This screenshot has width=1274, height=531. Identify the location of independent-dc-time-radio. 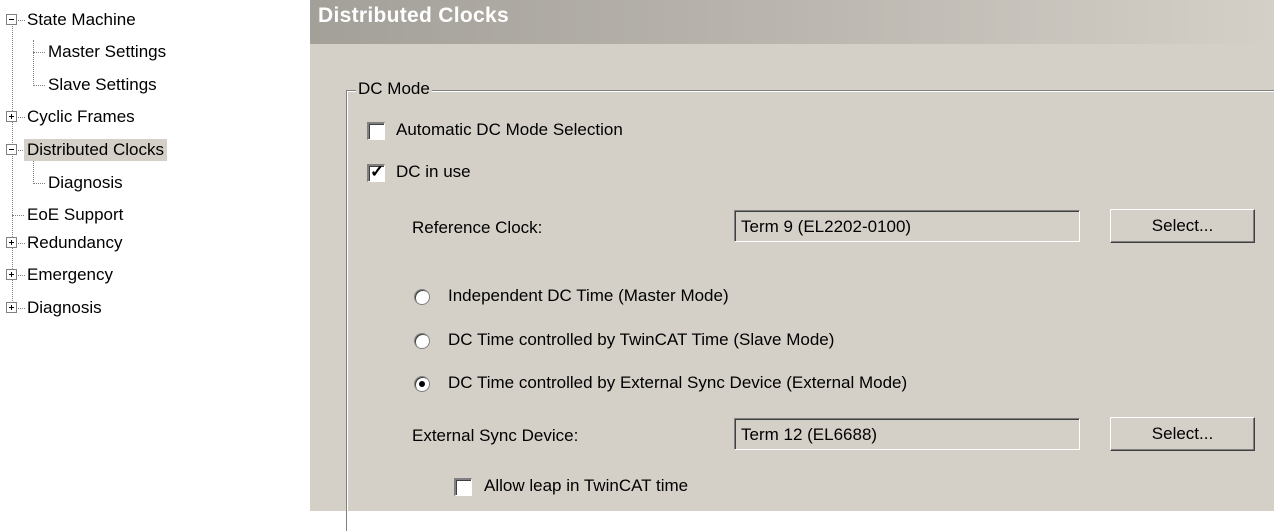
(422, 297).